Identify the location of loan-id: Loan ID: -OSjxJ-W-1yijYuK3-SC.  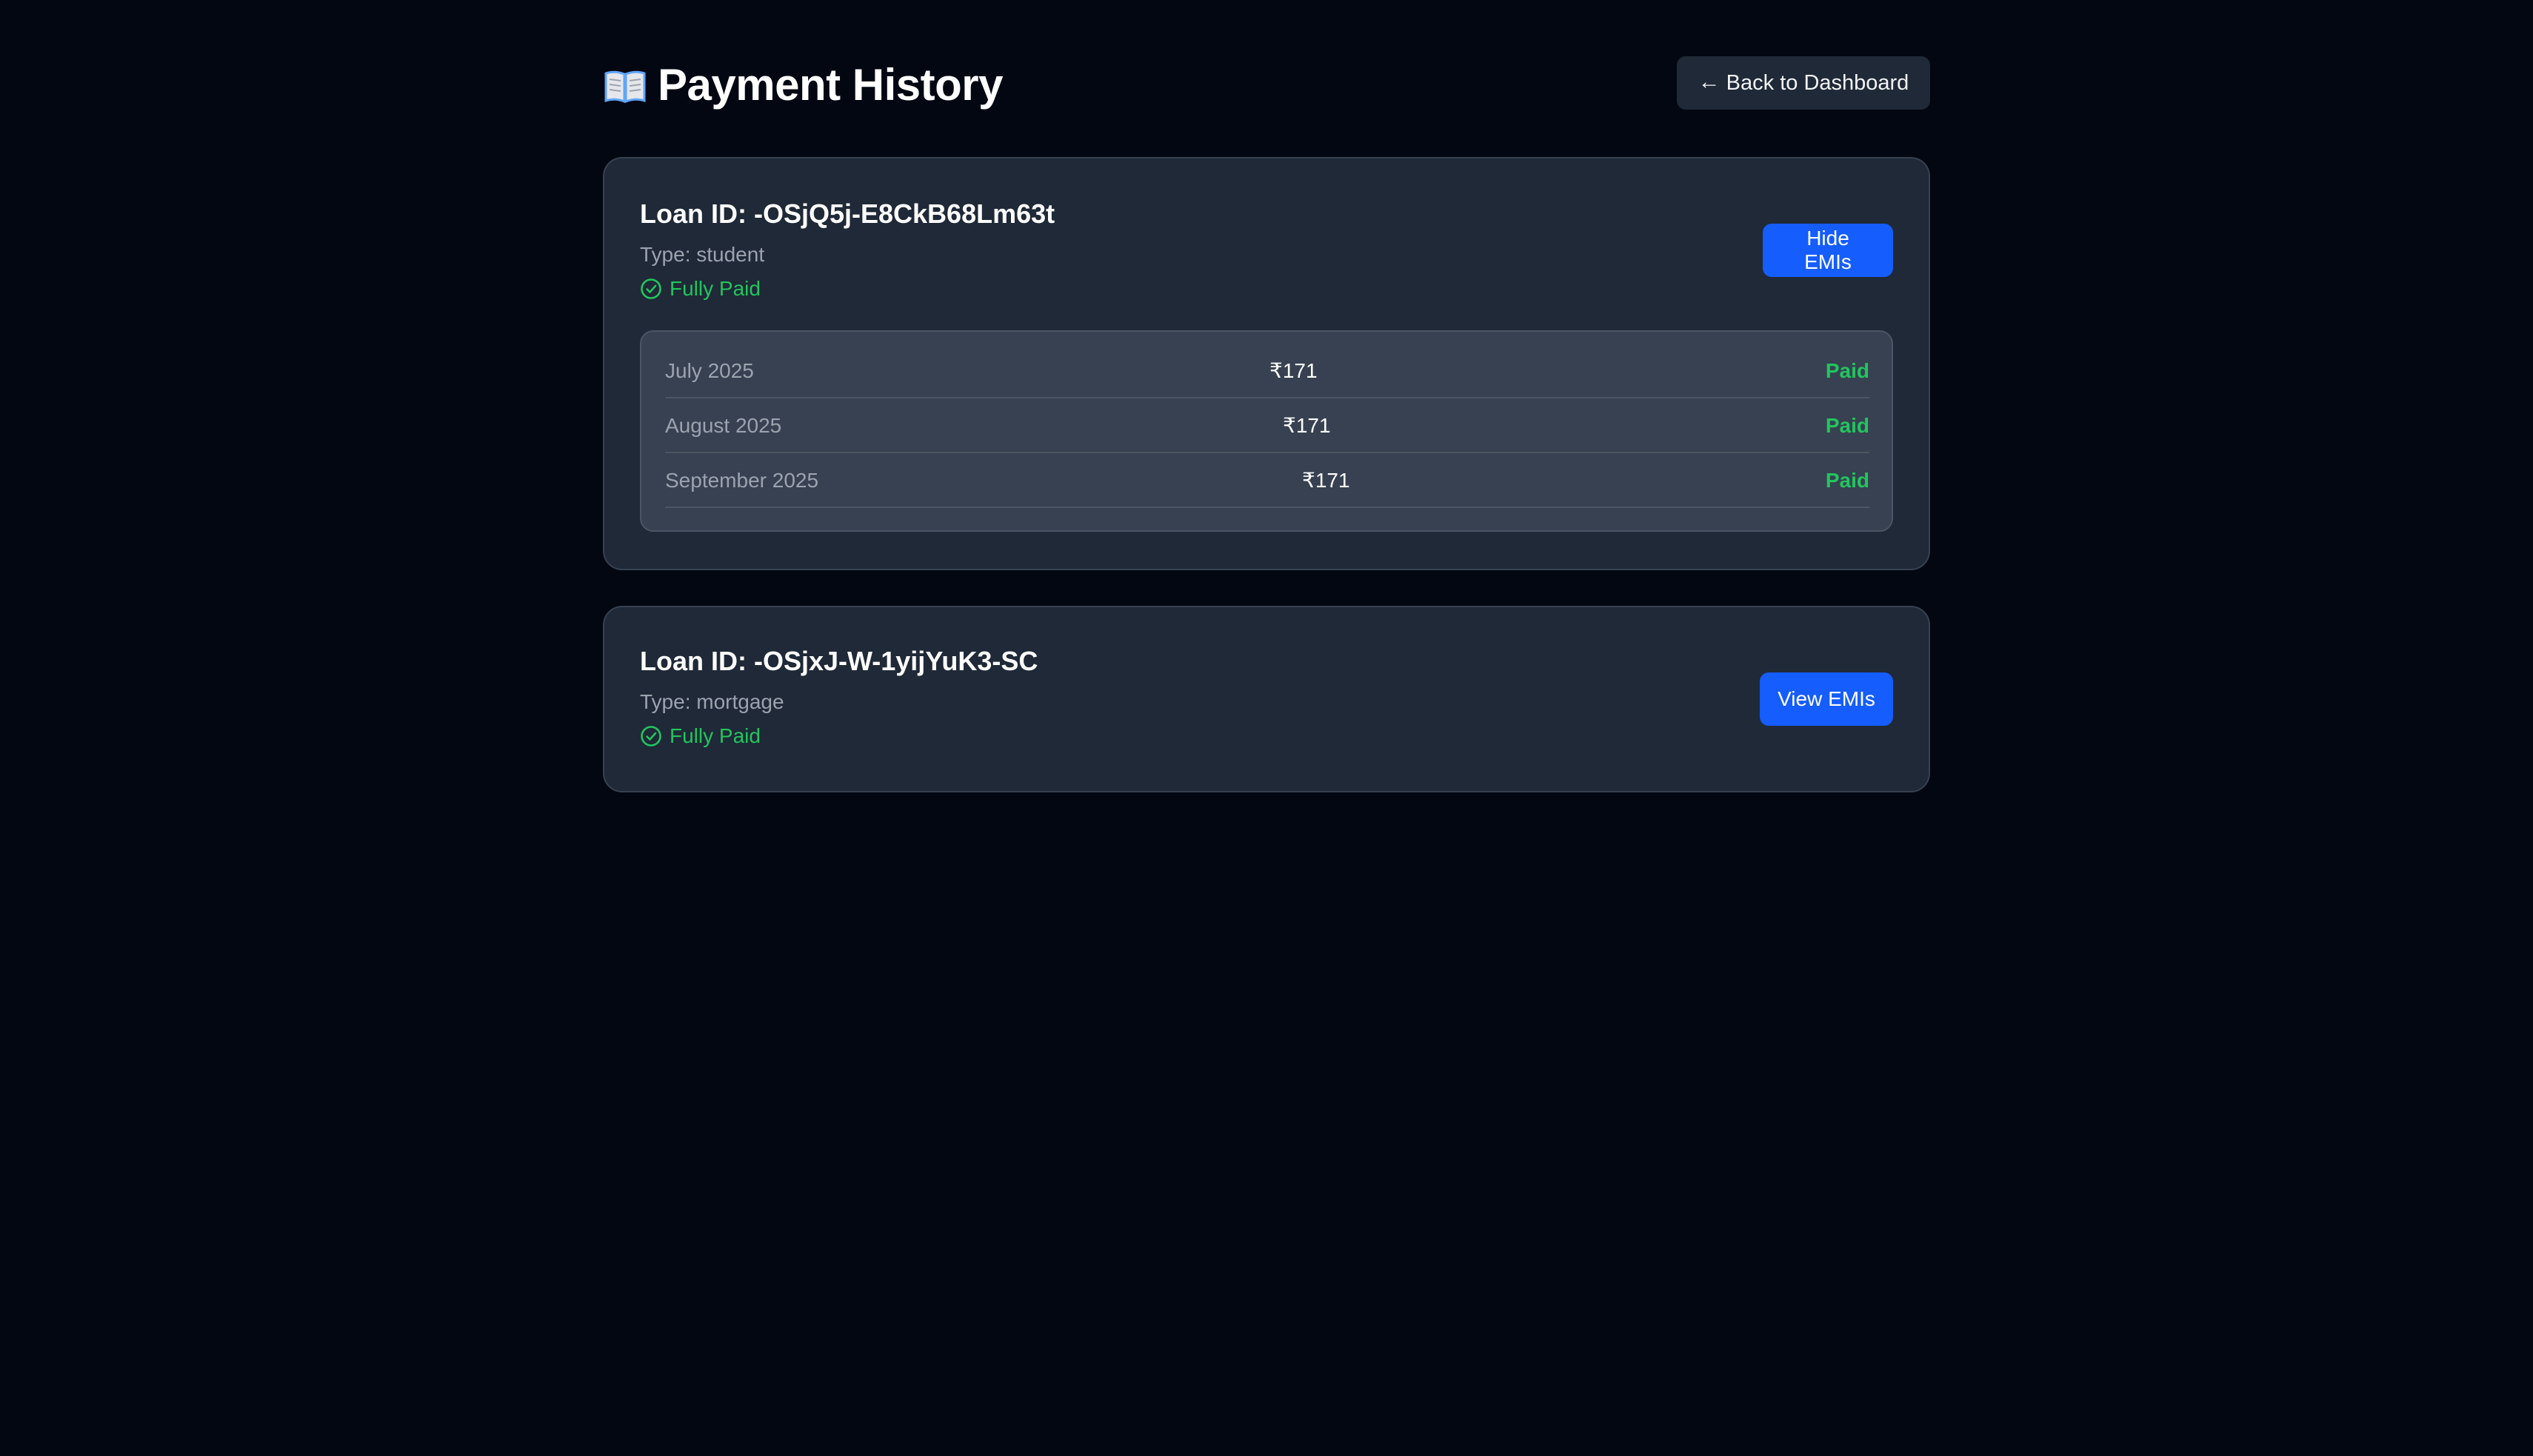
(839, 661).